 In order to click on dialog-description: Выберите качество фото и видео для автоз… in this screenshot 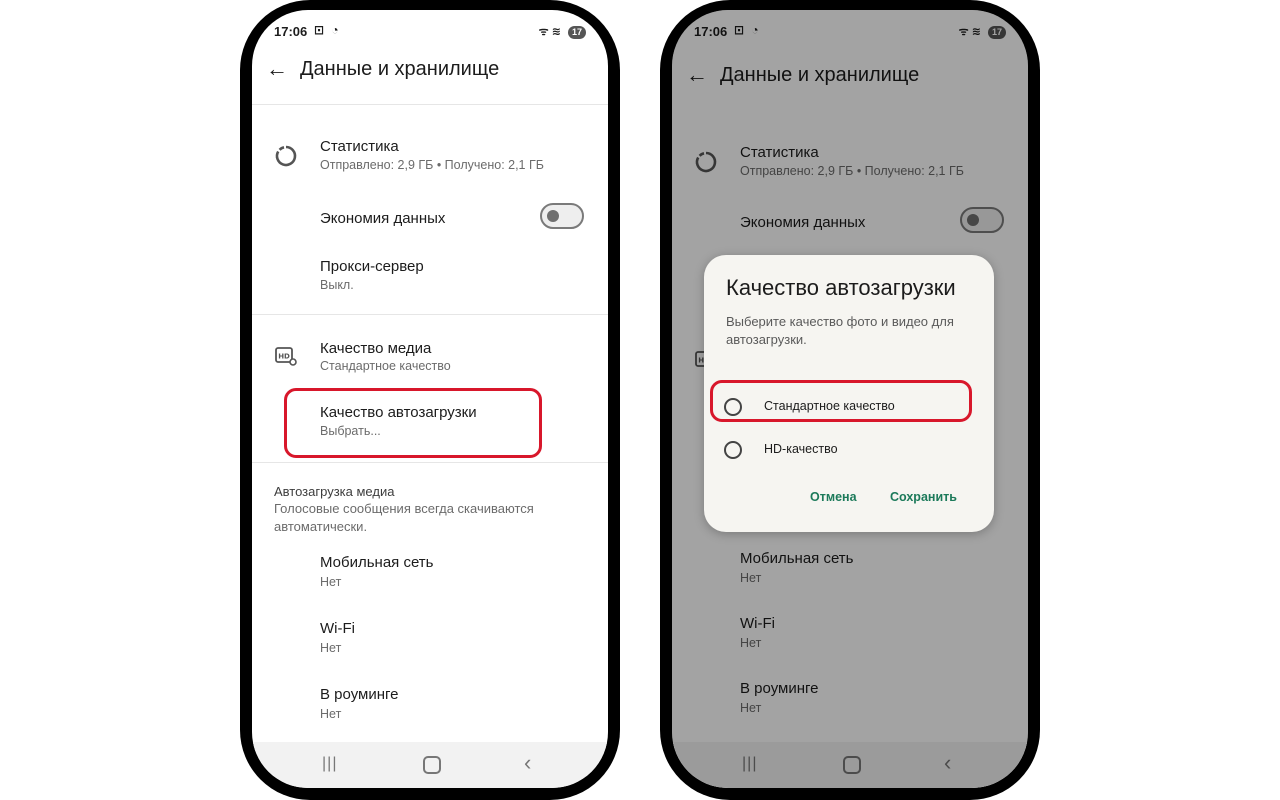, I will do `click(840, 330)`.